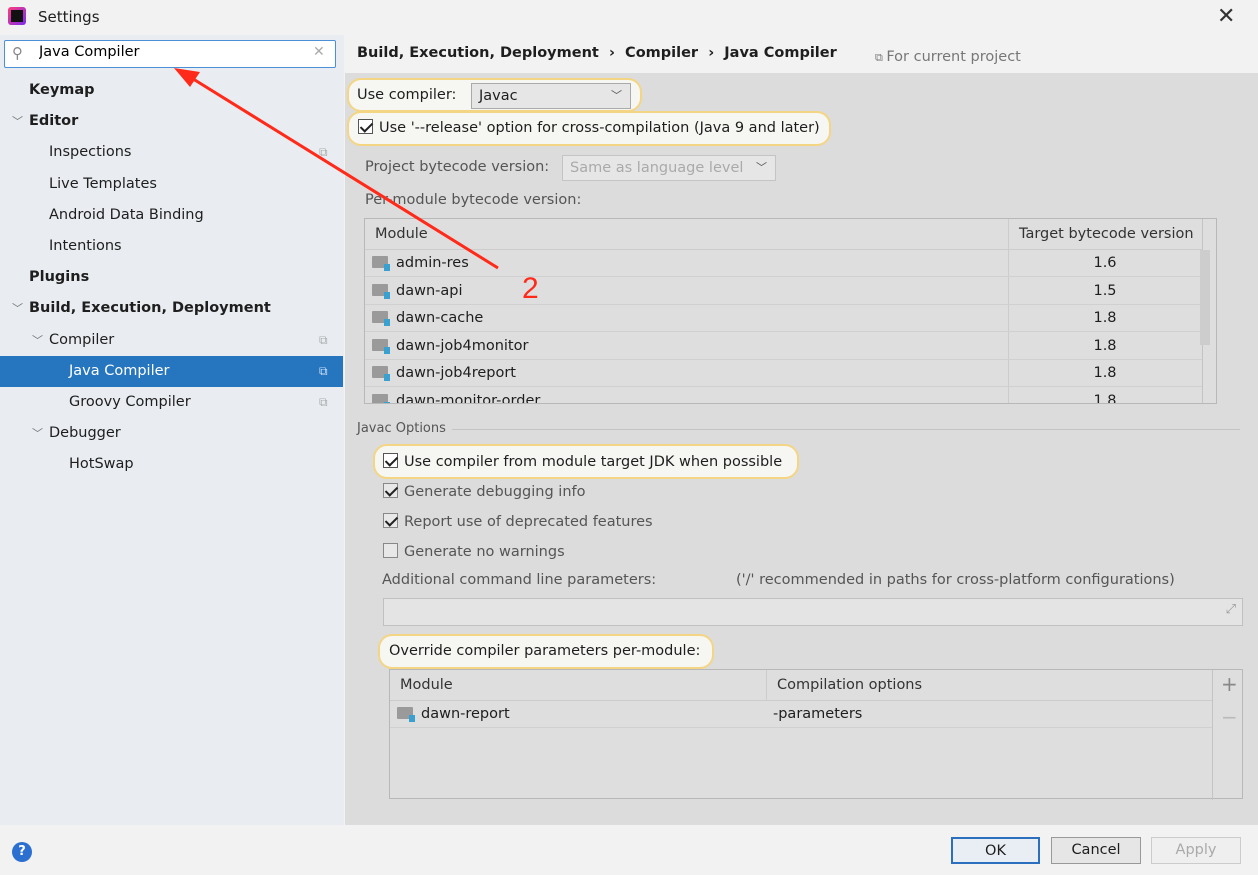 The width and height of the screenshot is (1258, 875). What do you see at coordinates (344, 172) in the screenshot?
I see `annotation-arrow-line` at bounding box center [344, 172].